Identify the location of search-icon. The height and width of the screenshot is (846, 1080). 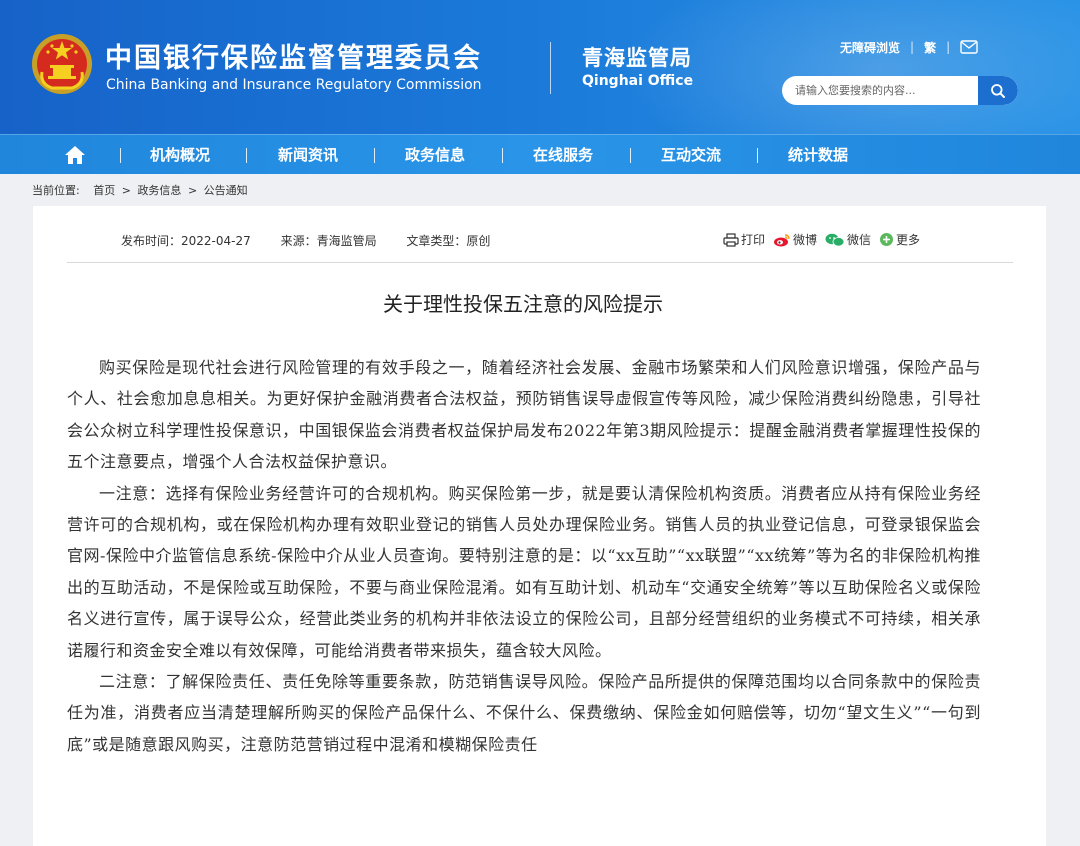
(998, 90).